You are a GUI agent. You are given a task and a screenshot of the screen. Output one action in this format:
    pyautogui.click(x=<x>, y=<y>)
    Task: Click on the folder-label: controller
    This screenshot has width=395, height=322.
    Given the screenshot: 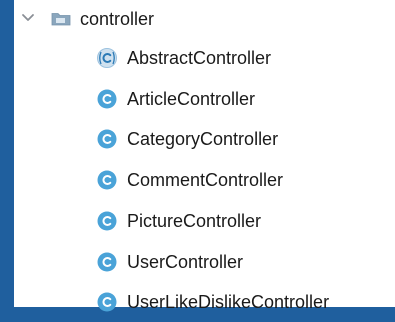 What is the action you would take?
    pyautogui.click(x=117, y=19)
    